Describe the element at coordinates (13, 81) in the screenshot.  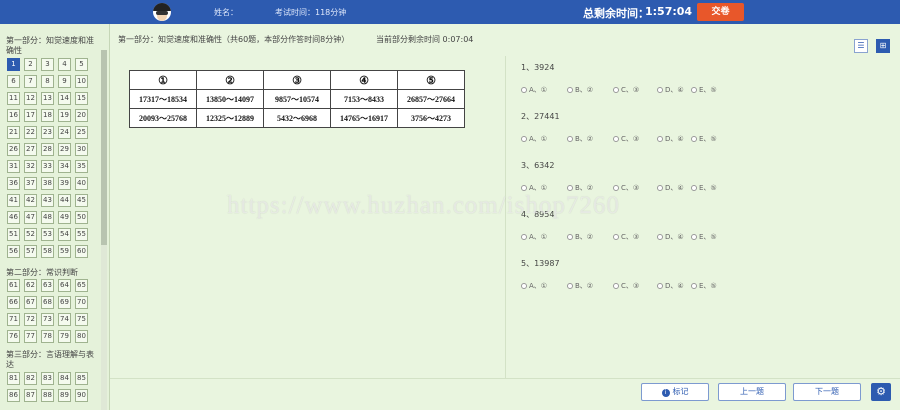
I see `question-number-button: 6` at that location.